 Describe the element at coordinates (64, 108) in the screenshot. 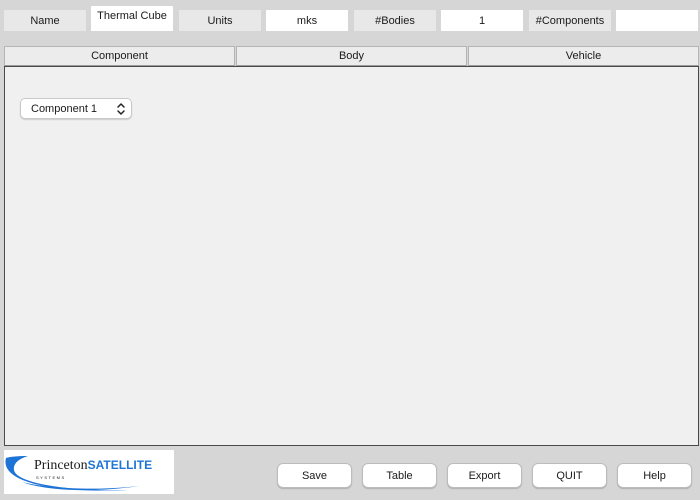

I see `component-select-value: Component 1` at that location.